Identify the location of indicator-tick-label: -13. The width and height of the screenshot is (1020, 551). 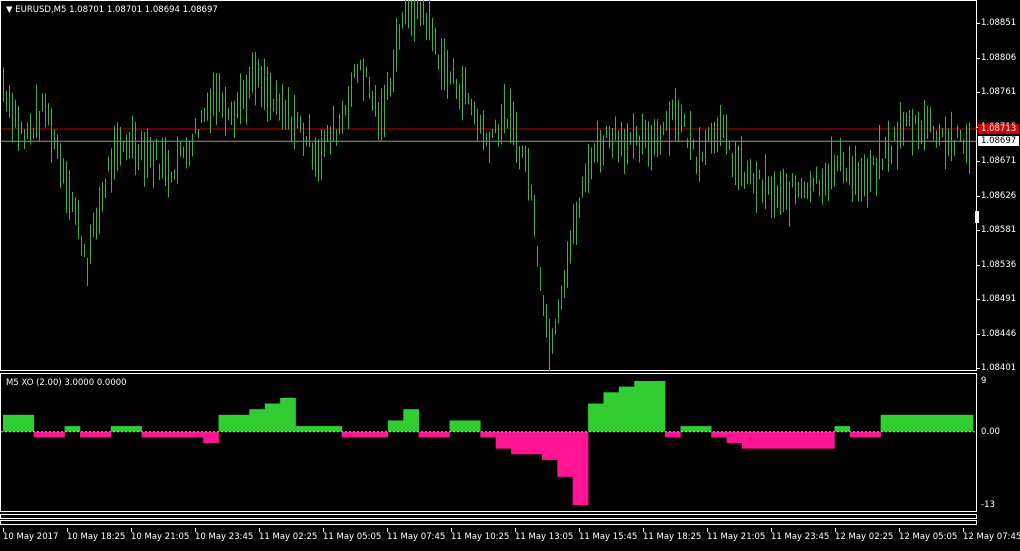
(988, 505).